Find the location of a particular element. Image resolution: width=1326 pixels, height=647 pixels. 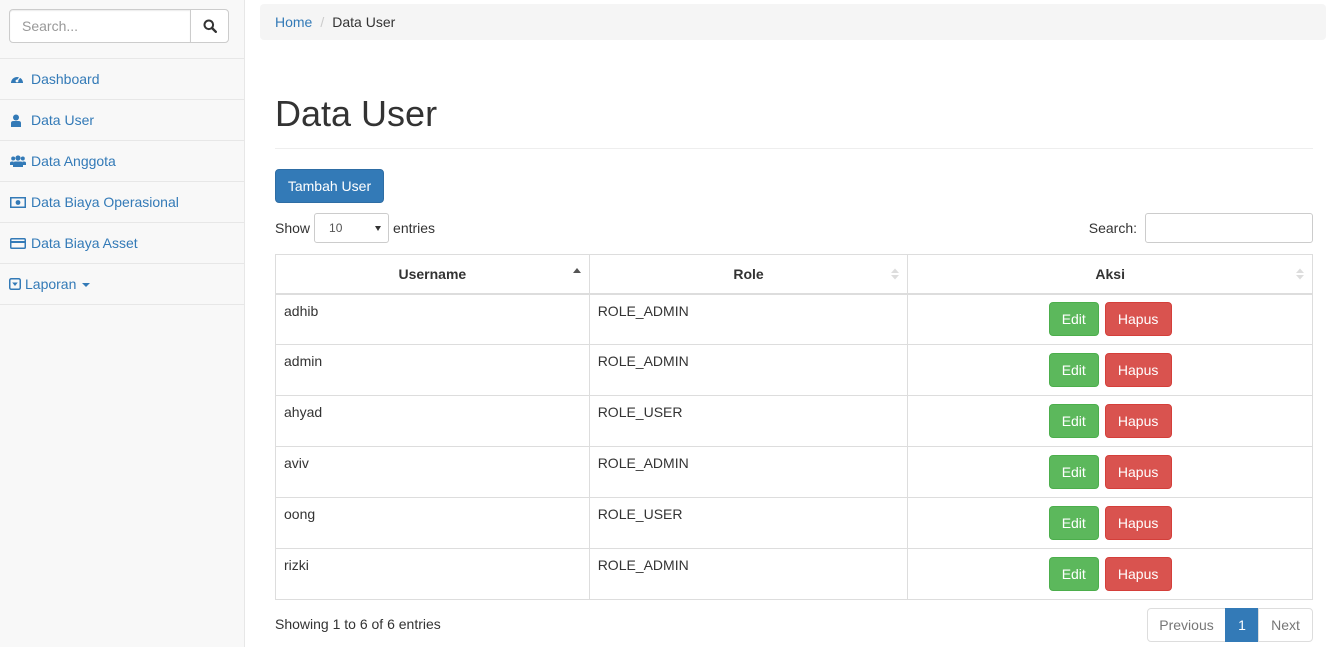

sidebar-item-label: Data Biaya Operasional is located at coordinates (105, 202).